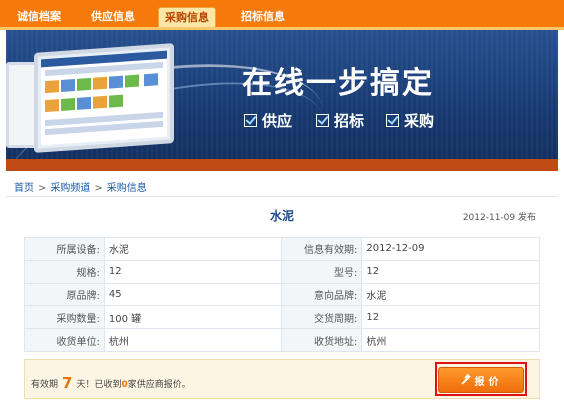 Image resolution: width=564 pixels, height=409 pixels. What do you see at coordinates (322, 249) in the screenshot?
I see `field-label: 信息有效期:` at bounding box center [322, 249].